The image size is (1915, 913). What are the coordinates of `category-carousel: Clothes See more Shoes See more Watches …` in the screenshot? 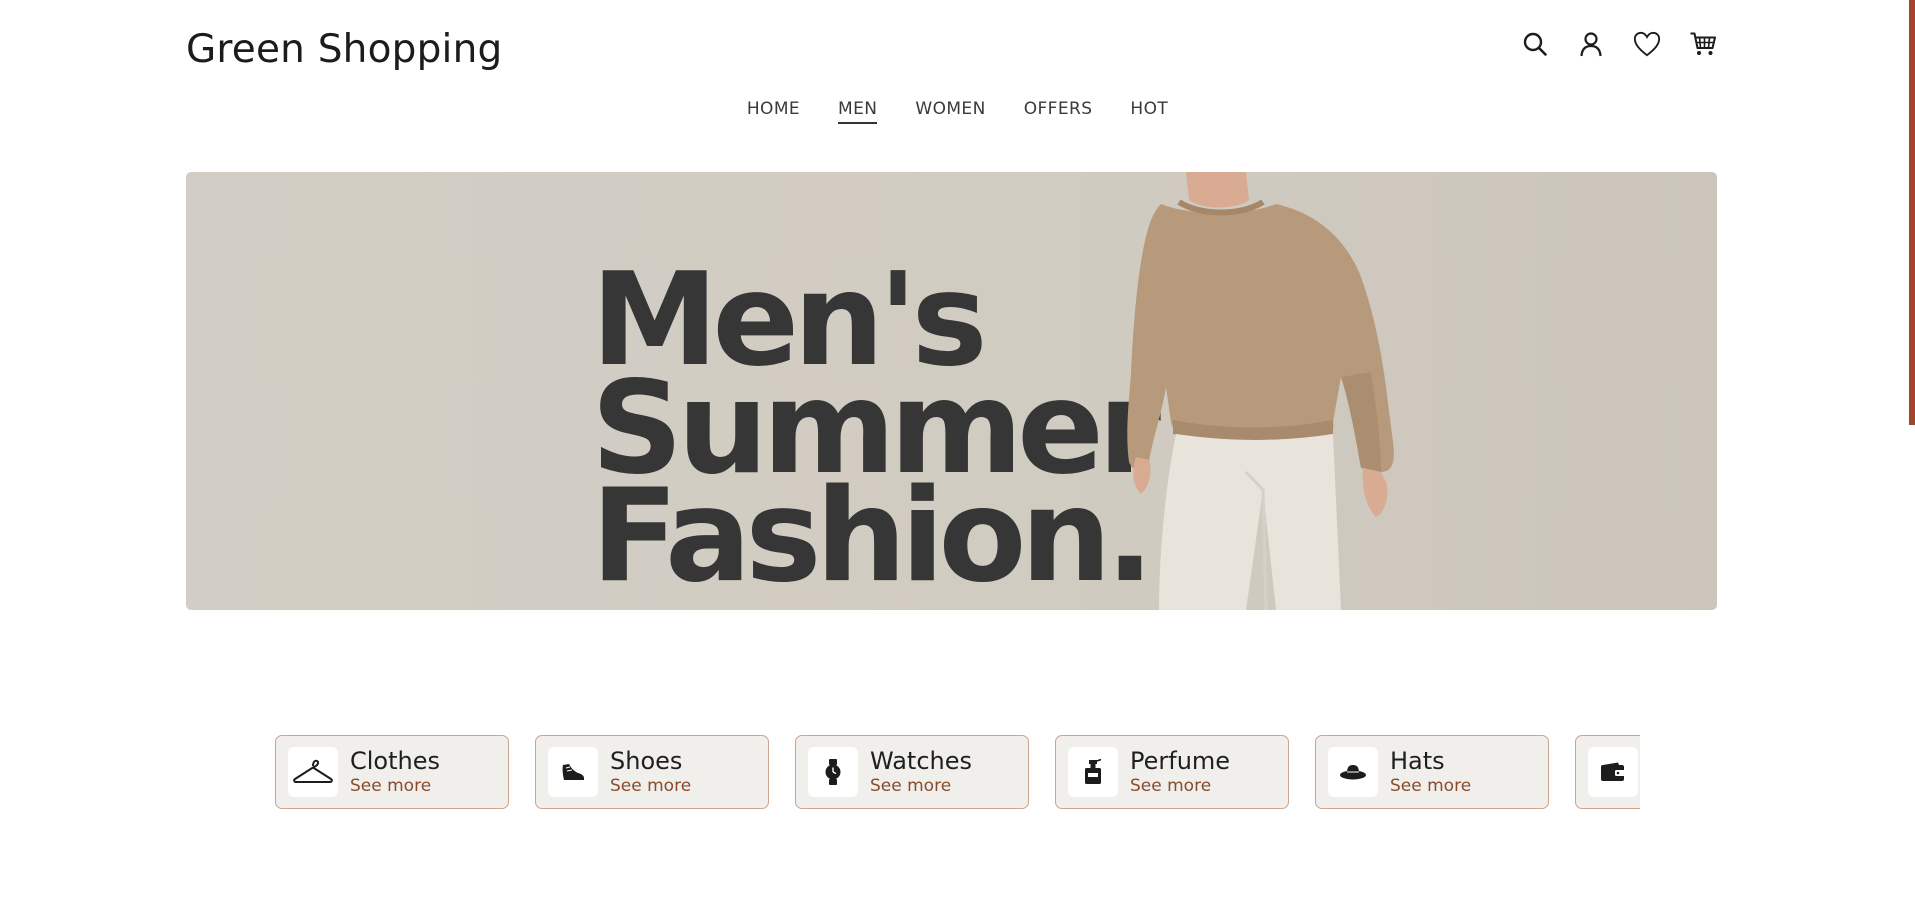 It's located at (957, 773).